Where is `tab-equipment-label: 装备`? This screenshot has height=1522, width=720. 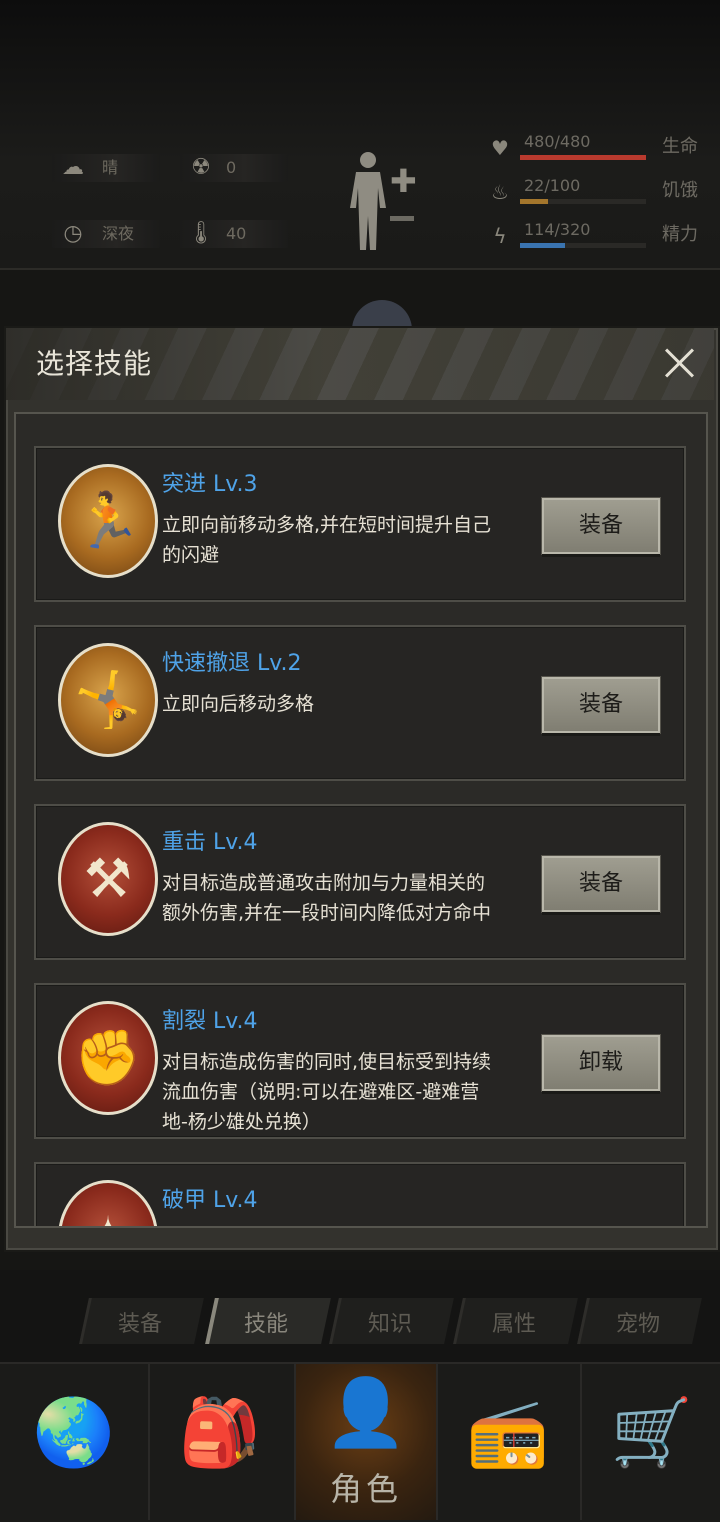
tab-equipment-label: 装备 is located at coordinates (139, 1324).